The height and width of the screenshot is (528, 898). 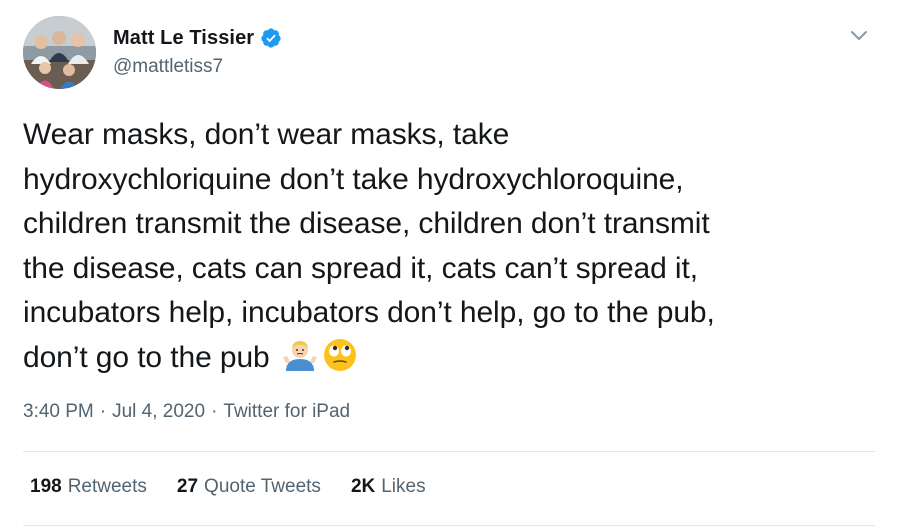 I want to click on tweet-text-line: don’t go to the pub, so click(x=146, y=357).